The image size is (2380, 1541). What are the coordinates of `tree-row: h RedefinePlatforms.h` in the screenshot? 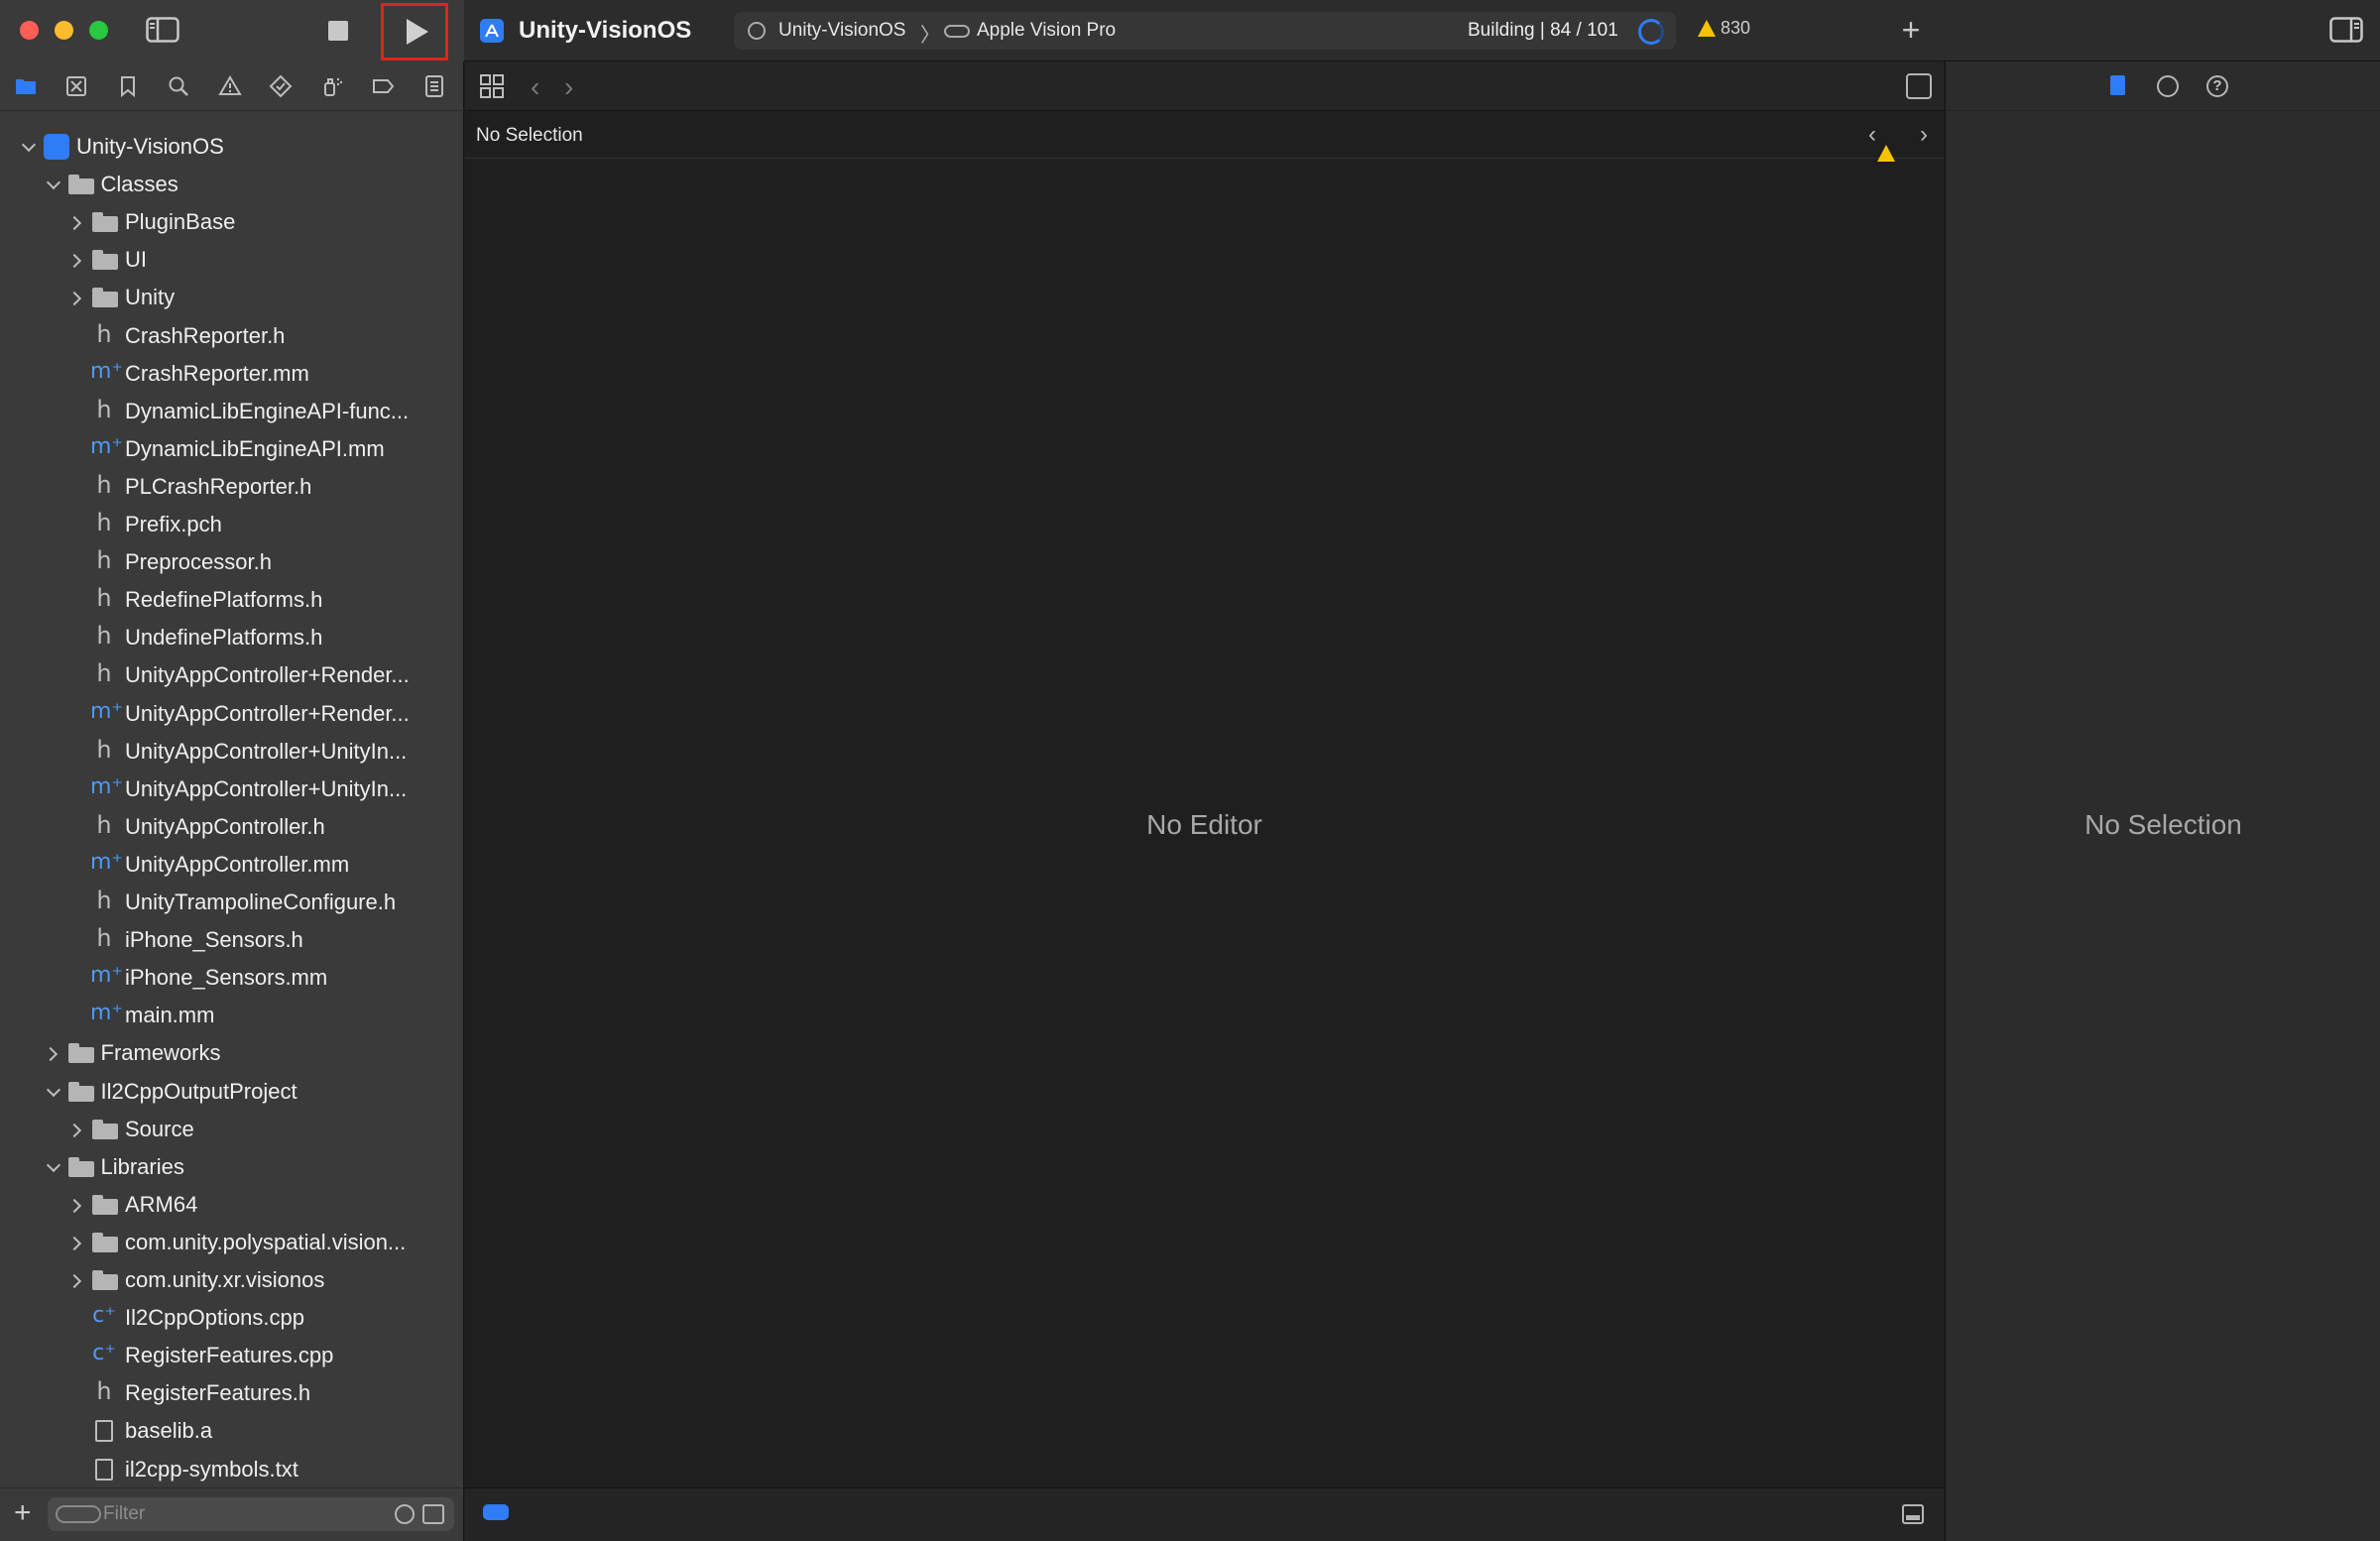 It's located at (232, 600).